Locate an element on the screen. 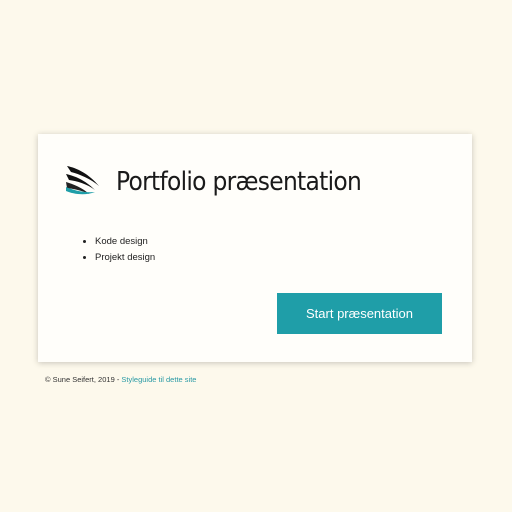  list-item: Kode design is located at coordinates (125, 242).